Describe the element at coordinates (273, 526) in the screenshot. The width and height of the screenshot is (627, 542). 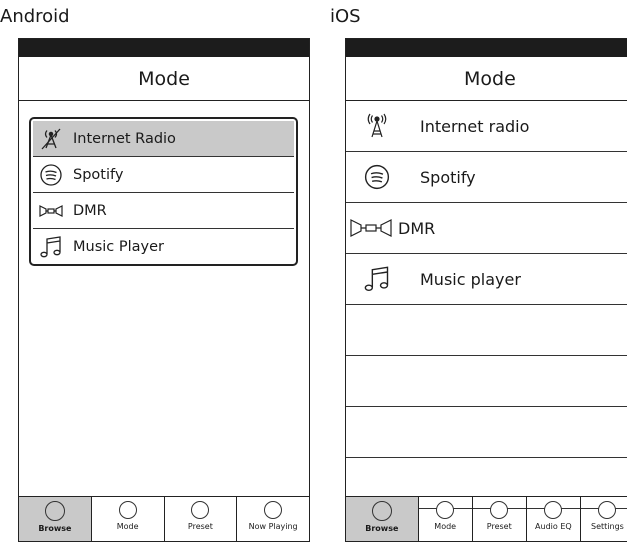
I see `tab-label: Now Playing` at that location.